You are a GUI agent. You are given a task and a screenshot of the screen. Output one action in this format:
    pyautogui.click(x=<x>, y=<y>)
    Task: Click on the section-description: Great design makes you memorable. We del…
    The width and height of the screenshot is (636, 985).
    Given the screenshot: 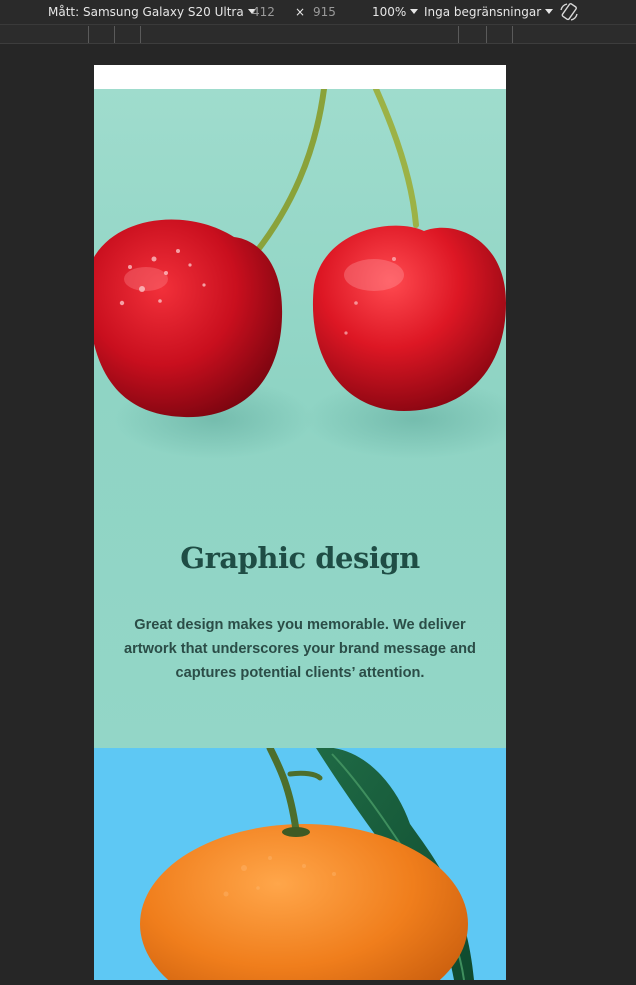 What is the action you would take?
    pyautogui.click(x=300, y=649)
    